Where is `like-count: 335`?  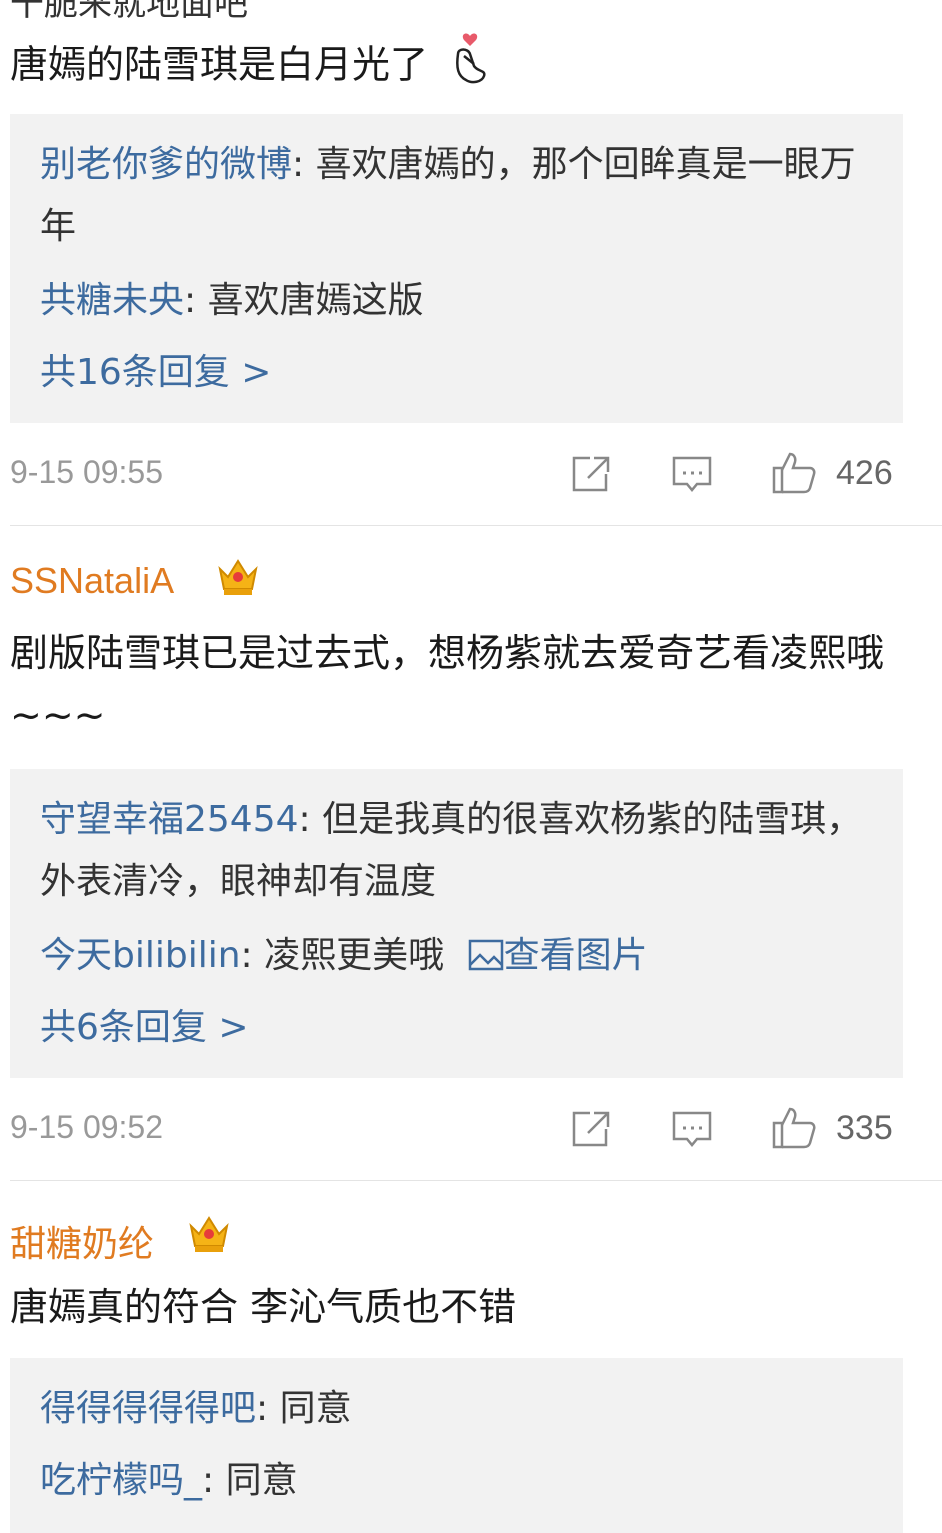
like-count: 335 is located at coordinates (864, 1128).